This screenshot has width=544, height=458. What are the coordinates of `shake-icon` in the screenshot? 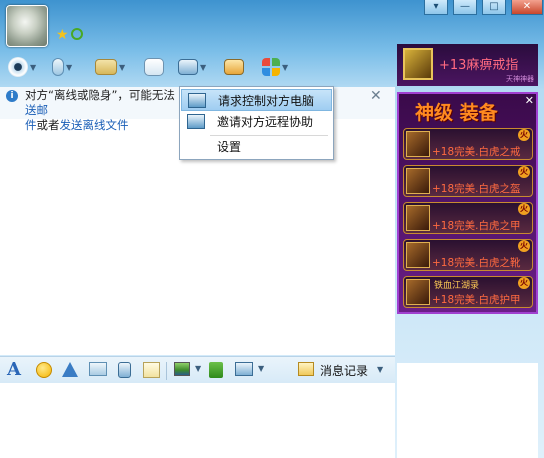 It's located at (70, 369).